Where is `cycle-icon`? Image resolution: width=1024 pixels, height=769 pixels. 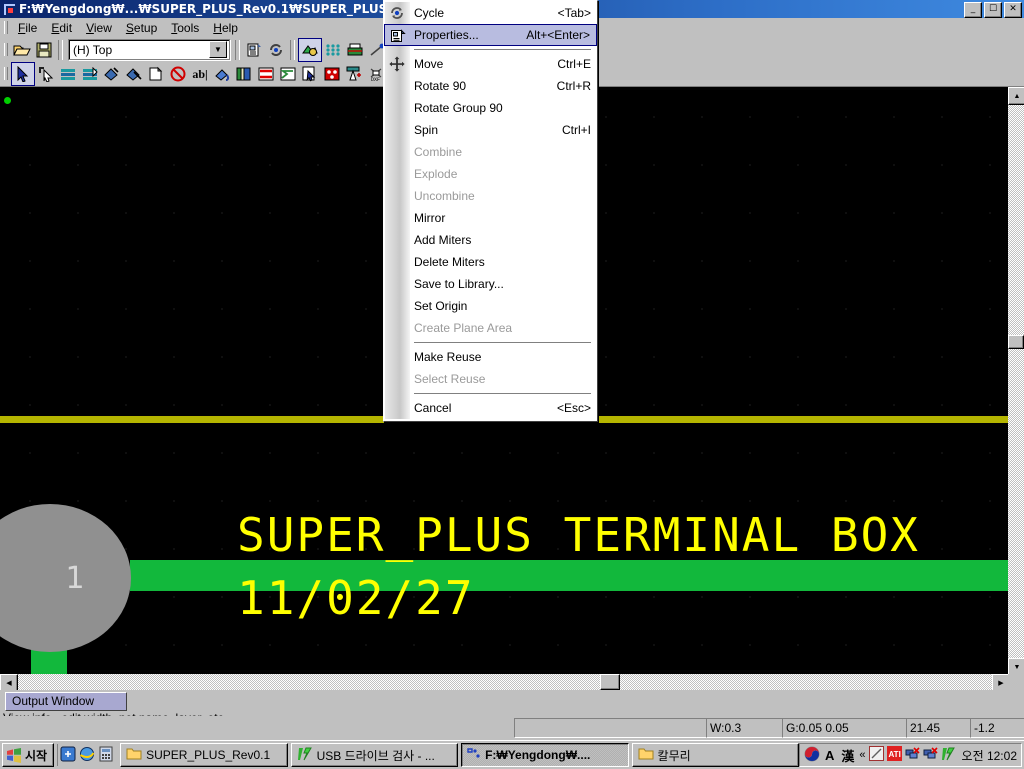
cycle-icon is located at coordinates (276, 50).